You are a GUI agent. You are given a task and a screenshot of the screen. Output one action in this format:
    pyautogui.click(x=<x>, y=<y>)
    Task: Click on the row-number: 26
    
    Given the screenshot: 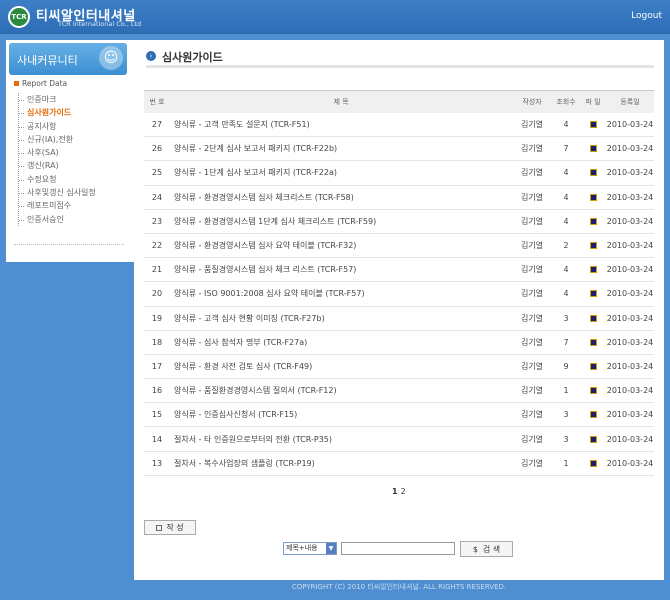 What is the action you would take?
    pyautogui.click(x=157, y=149)
    